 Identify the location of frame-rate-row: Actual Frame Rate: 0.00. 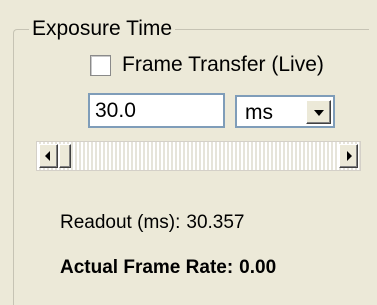
(168, 268).